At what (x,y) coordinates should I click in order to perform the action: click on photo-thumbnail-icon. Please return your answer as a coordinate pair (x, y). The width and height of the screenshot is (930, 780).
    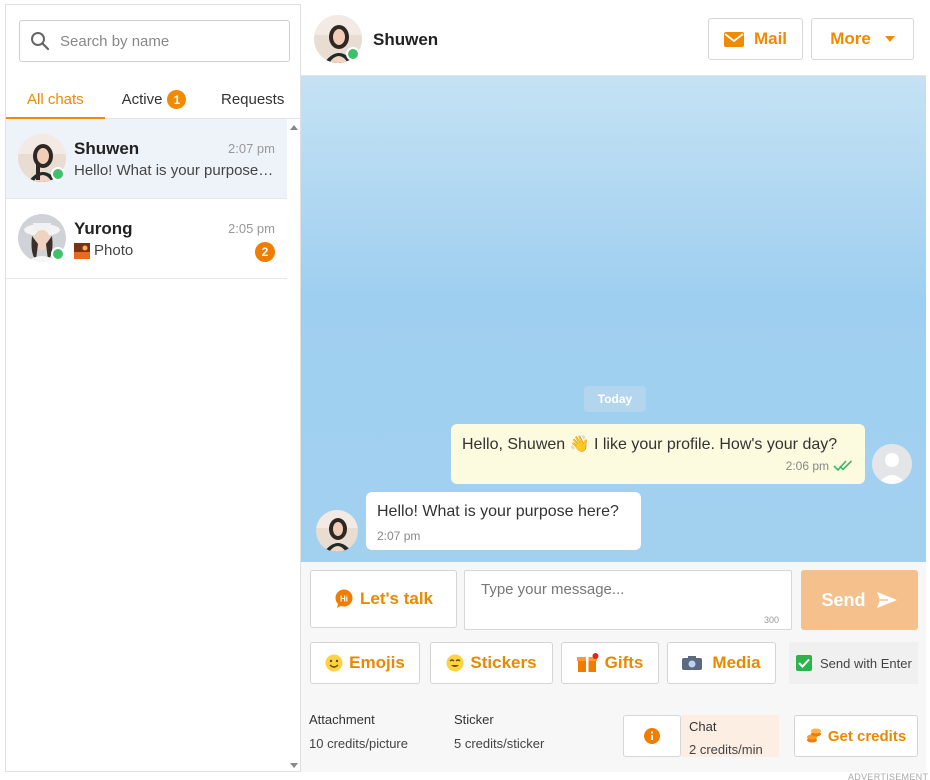
    Looking at the image, I should click on (82, 250).